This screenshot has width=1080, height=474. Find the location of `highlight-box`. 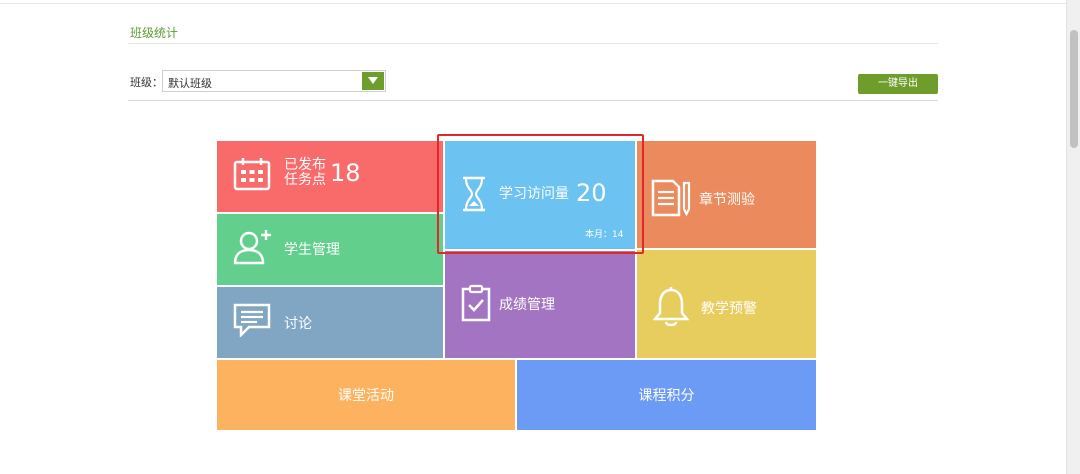

highlight-box is located at coordinates (540, 194).